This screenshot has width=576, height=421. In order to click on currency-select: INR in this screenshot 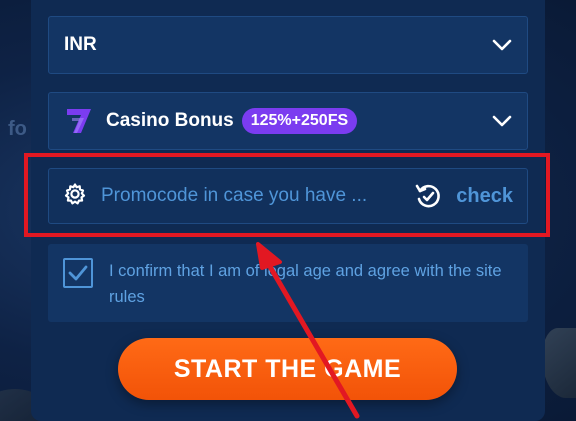, I will do `click(288, 45)`.